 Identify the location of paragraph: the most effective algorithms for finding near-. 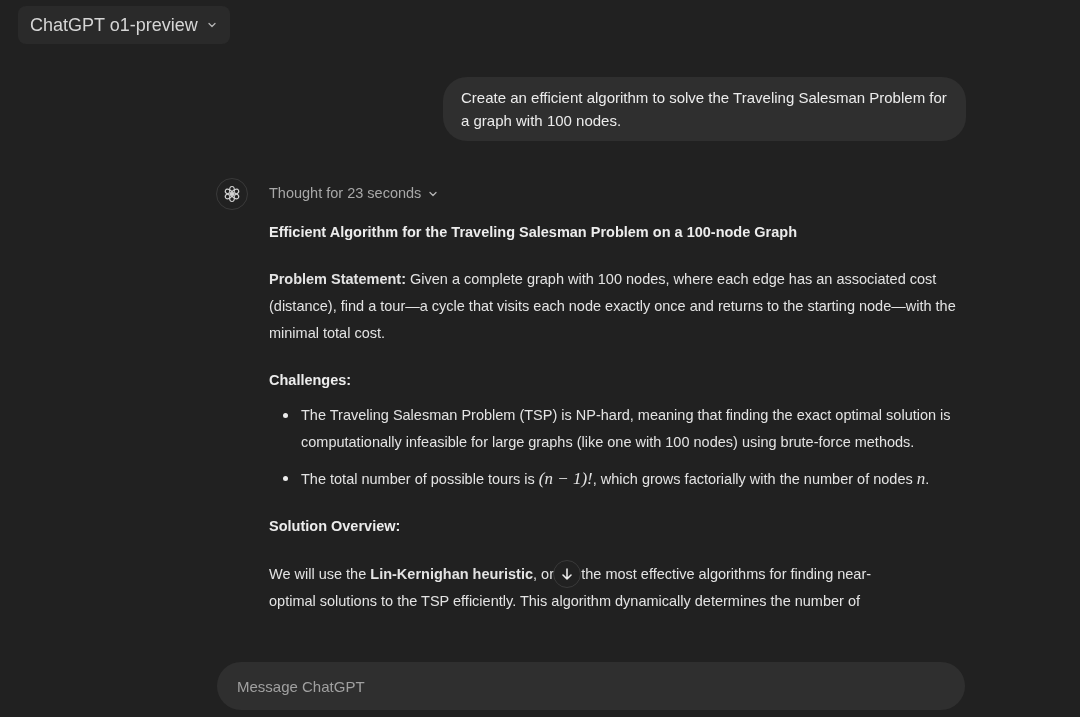
(726, 574).